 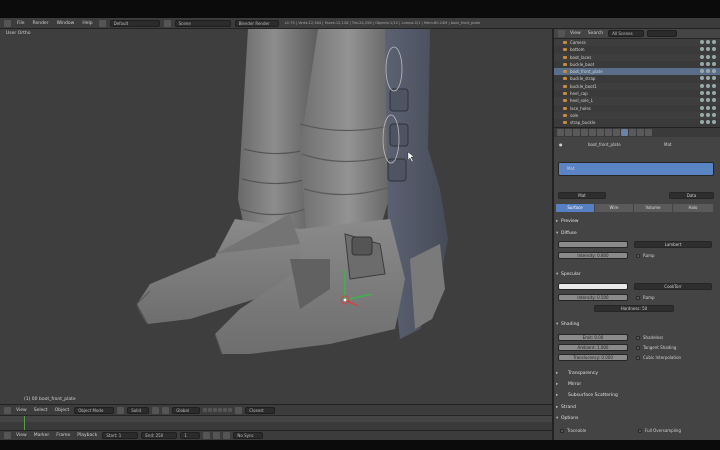 I want to click on end-frame-field: End: 250, so click(x=159, y=435).